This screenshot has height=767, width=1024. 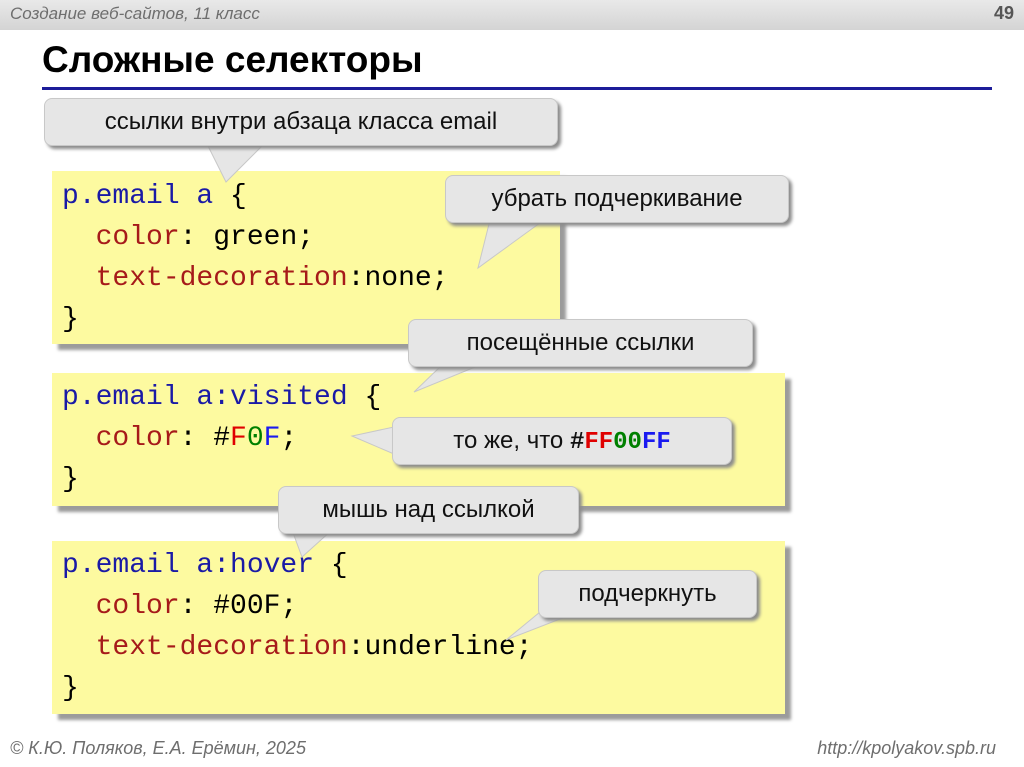 What do you see at coordinates (906, 748) in the screenshot?
I see `footer-url: http://kpolyakov.spb.ru` at bounding box center [906, 748].